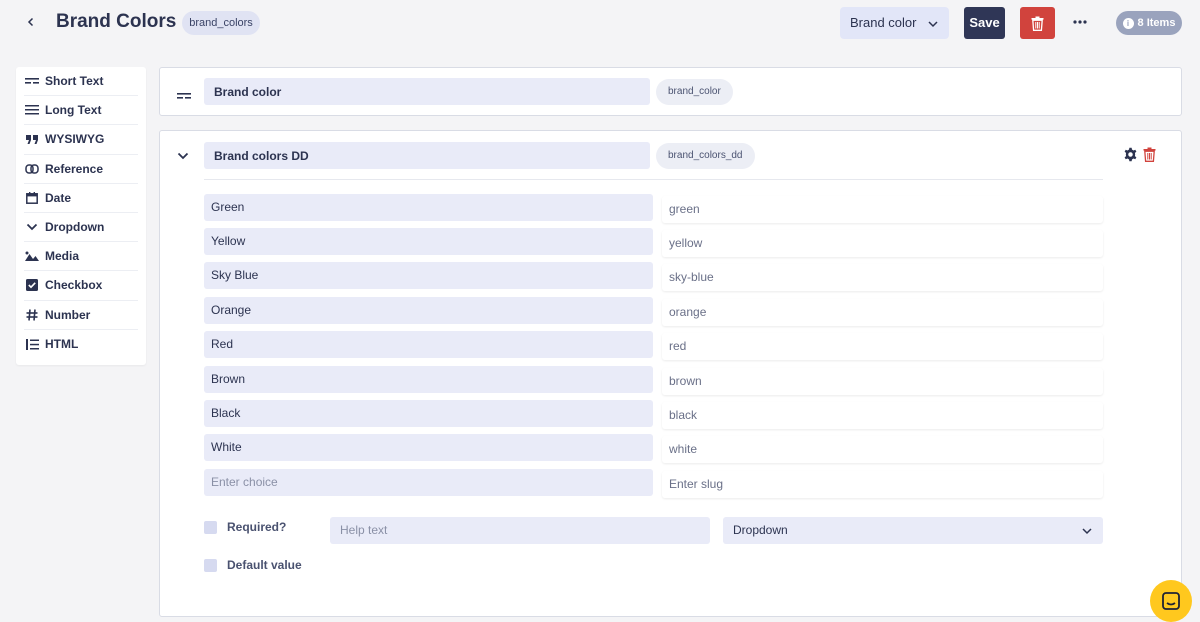  I want to click on choice-label-input: Orange, so click(428, 310).